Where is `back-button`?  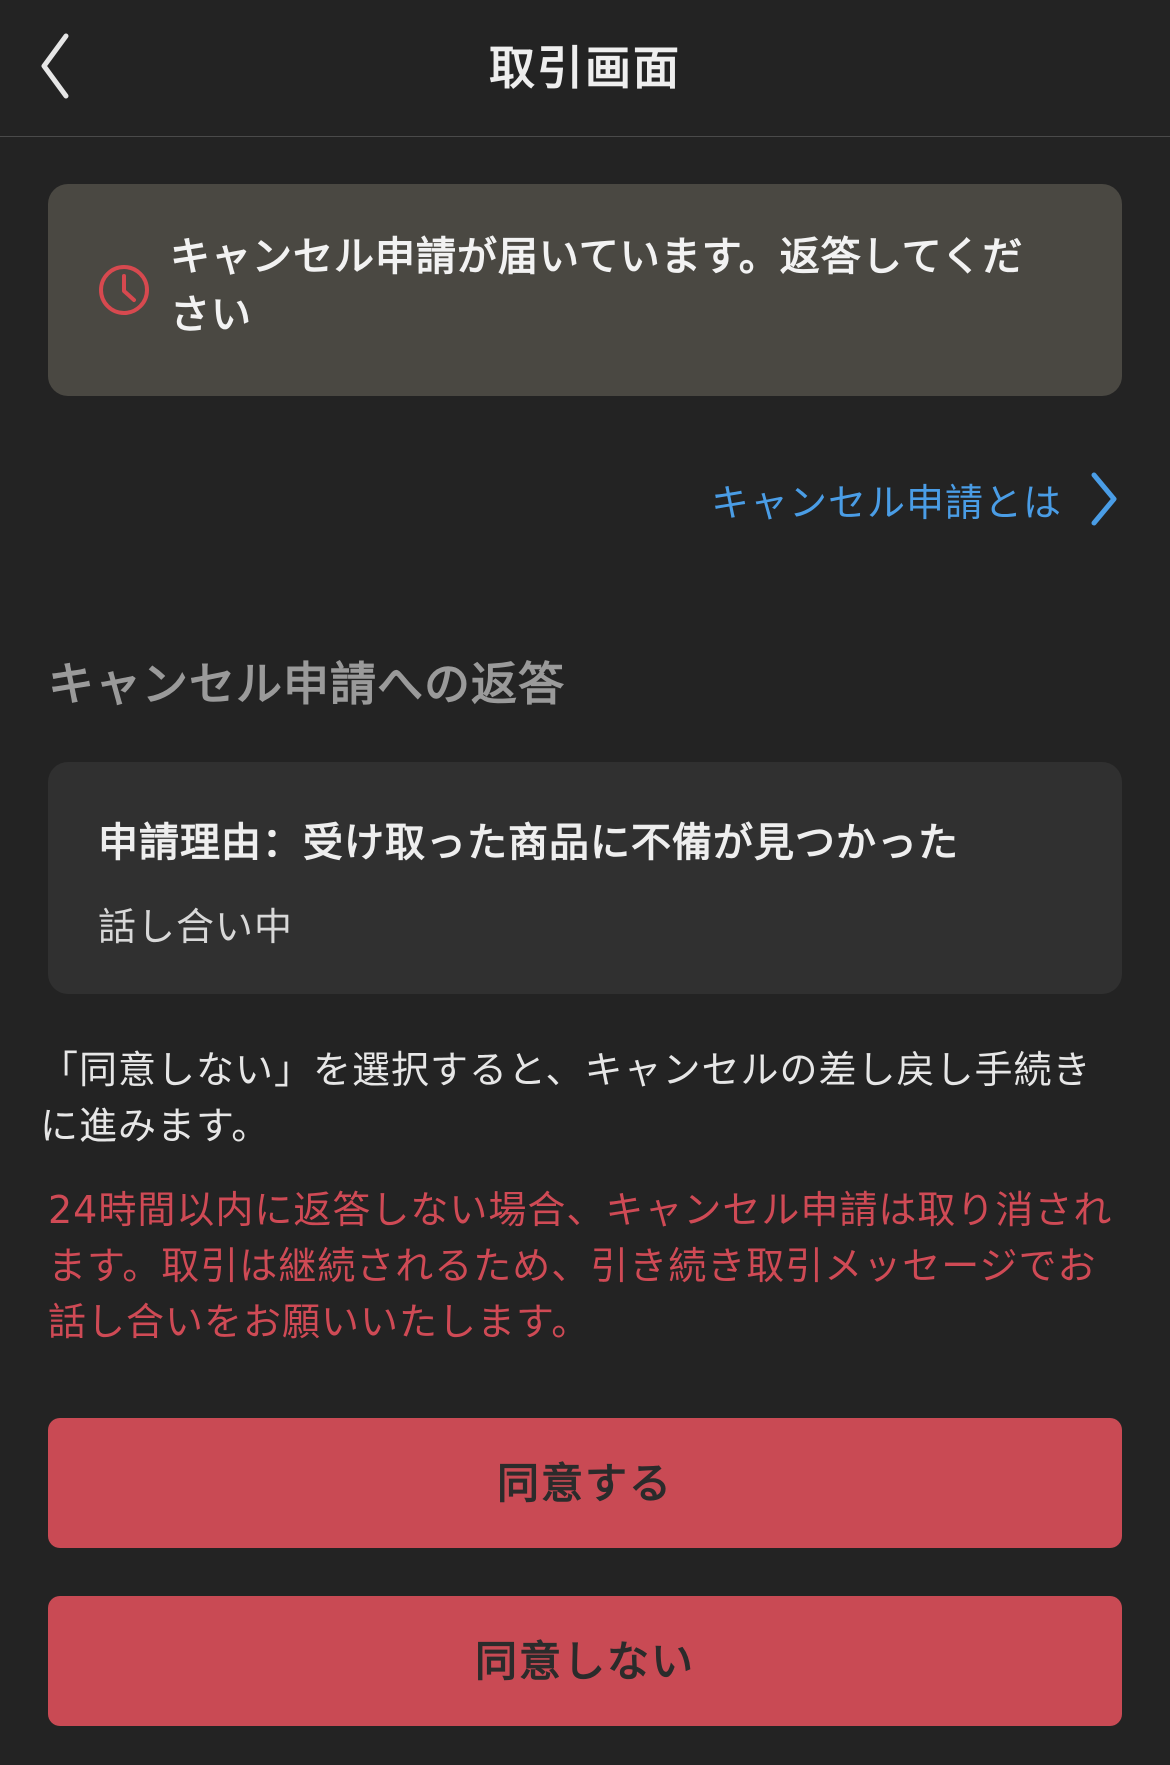
back-button is located at coordinates (65, 66).